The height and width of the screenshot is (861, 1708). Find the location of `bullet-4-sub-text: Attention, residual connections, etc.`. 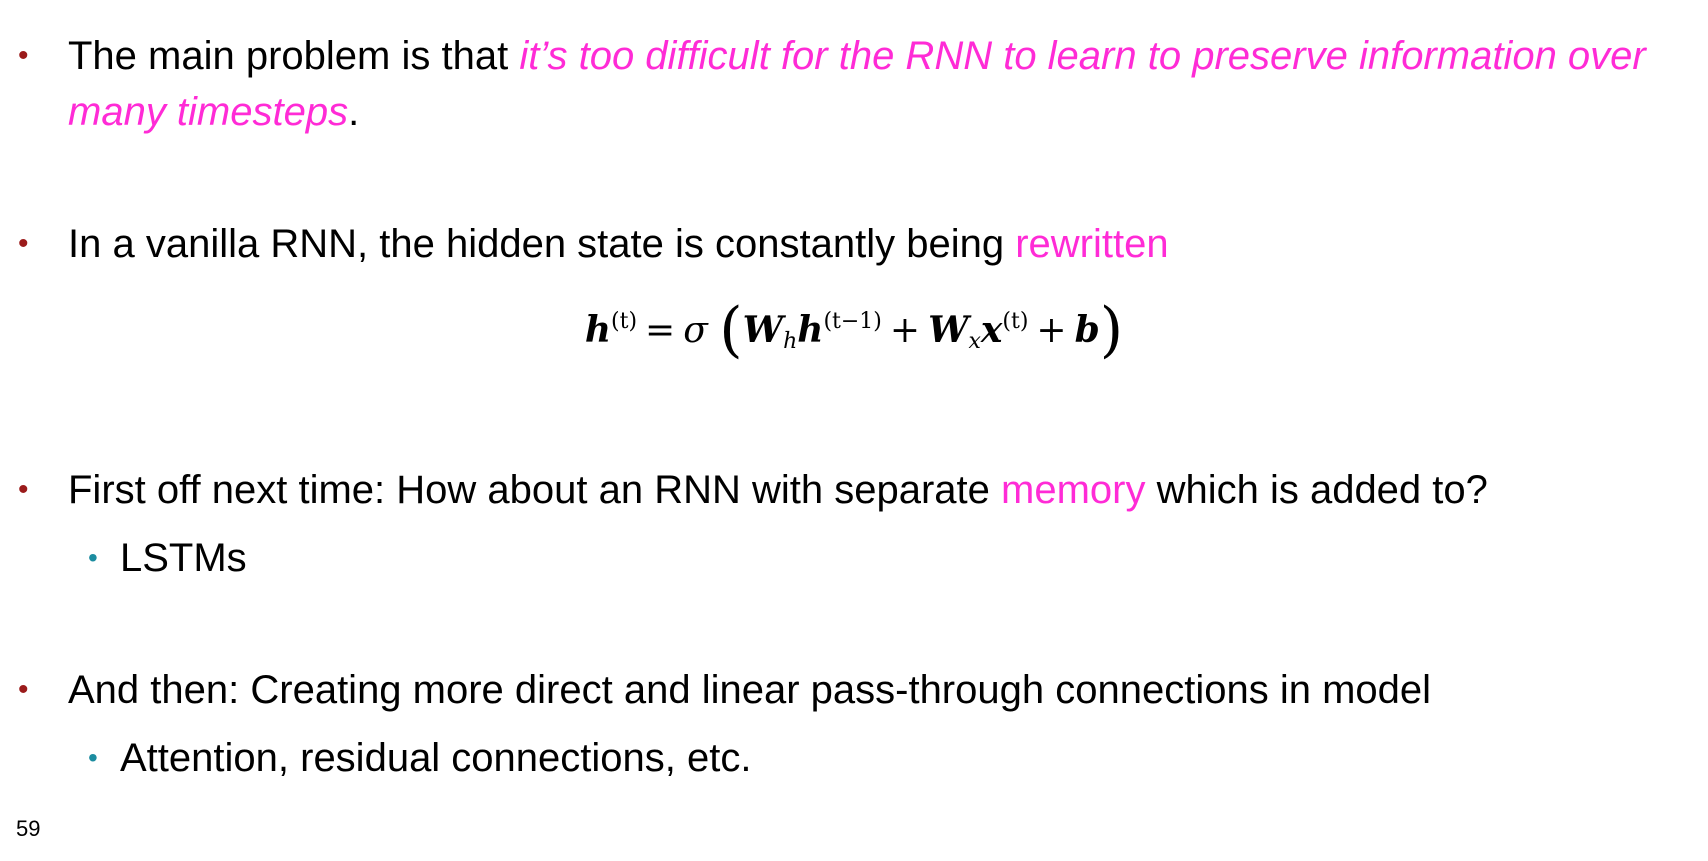

bullet-4-sub-text: Attention, residual connections, etc. is located at coordinates (436, 758).